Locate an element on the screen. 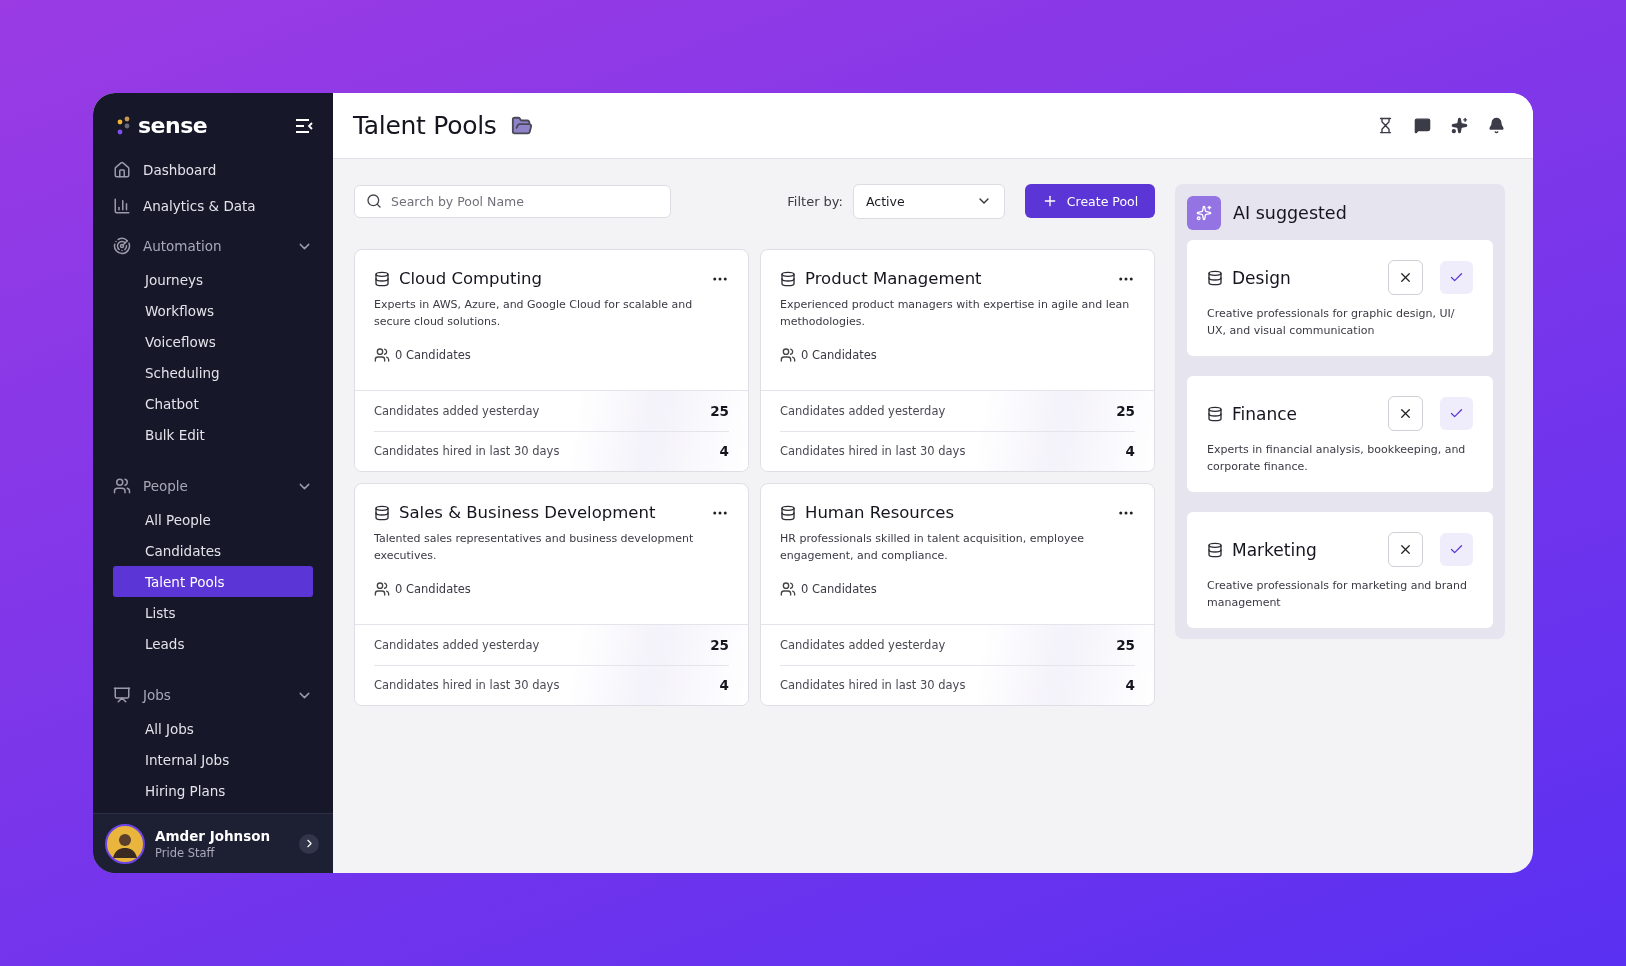 The width and height of the screenshot is (1626, 966). pool-description: Experts in AWS, Azure, and Google Cloud for scalable and secure cloud solutions. is located at coordinates (534, 313).